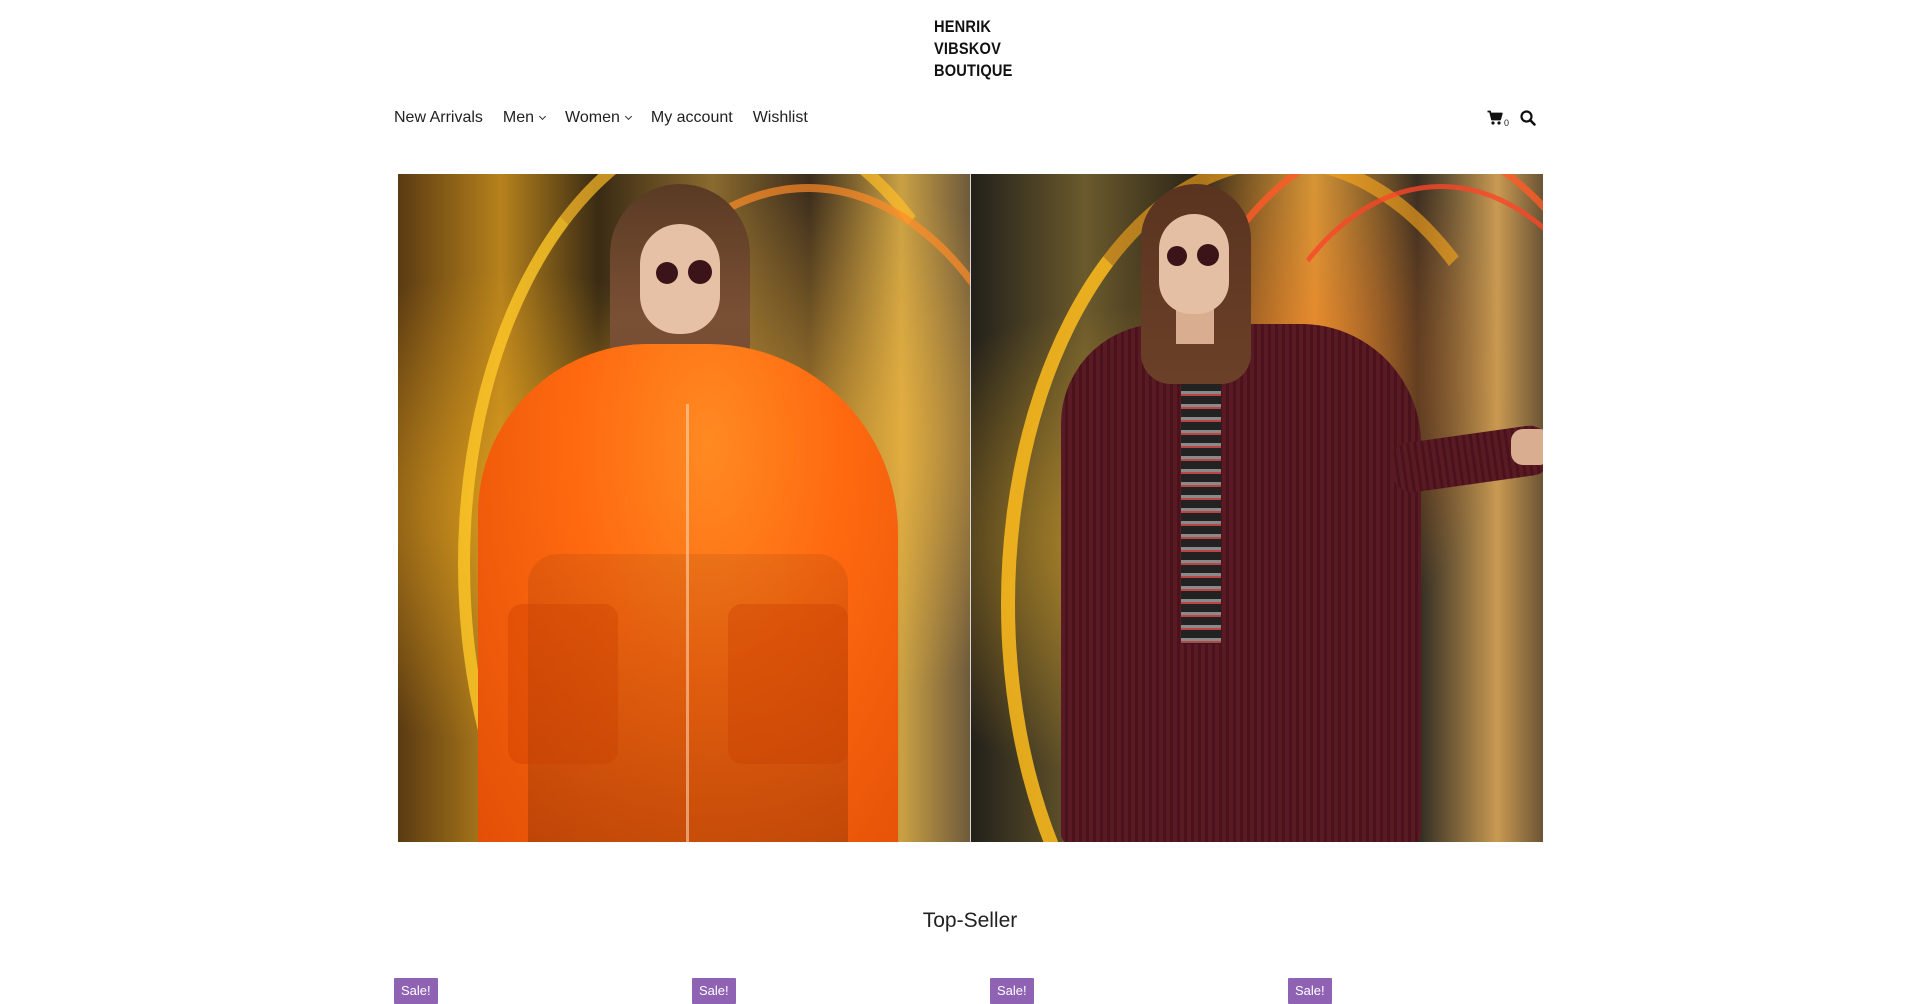 The image size is (1920, 1004). What do you see at coordinates (592, 117) in the screenshot?
I see `nav-item-label: Women` at bounding box center [592, 117].